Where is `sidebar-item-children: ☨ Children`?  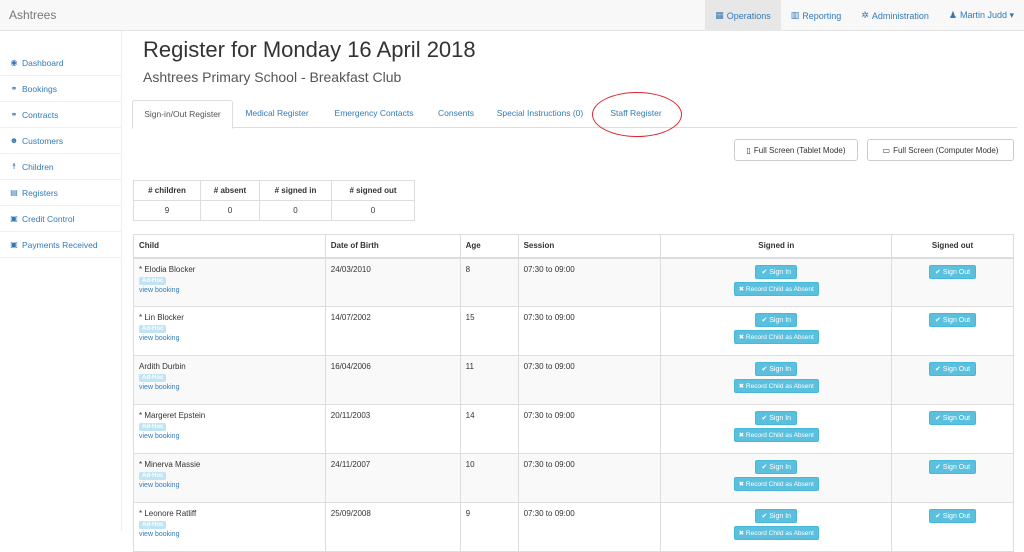
sidebar-item-children: ☨ Children is located at coordinates (60, 167).